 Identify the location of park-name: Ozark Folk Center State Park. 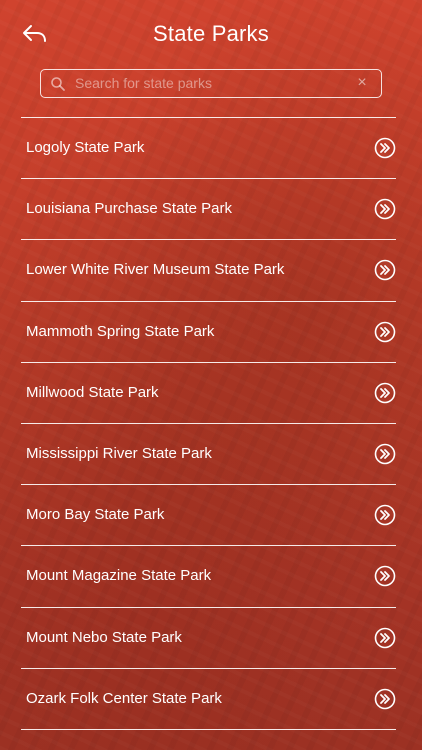
(124, 698).